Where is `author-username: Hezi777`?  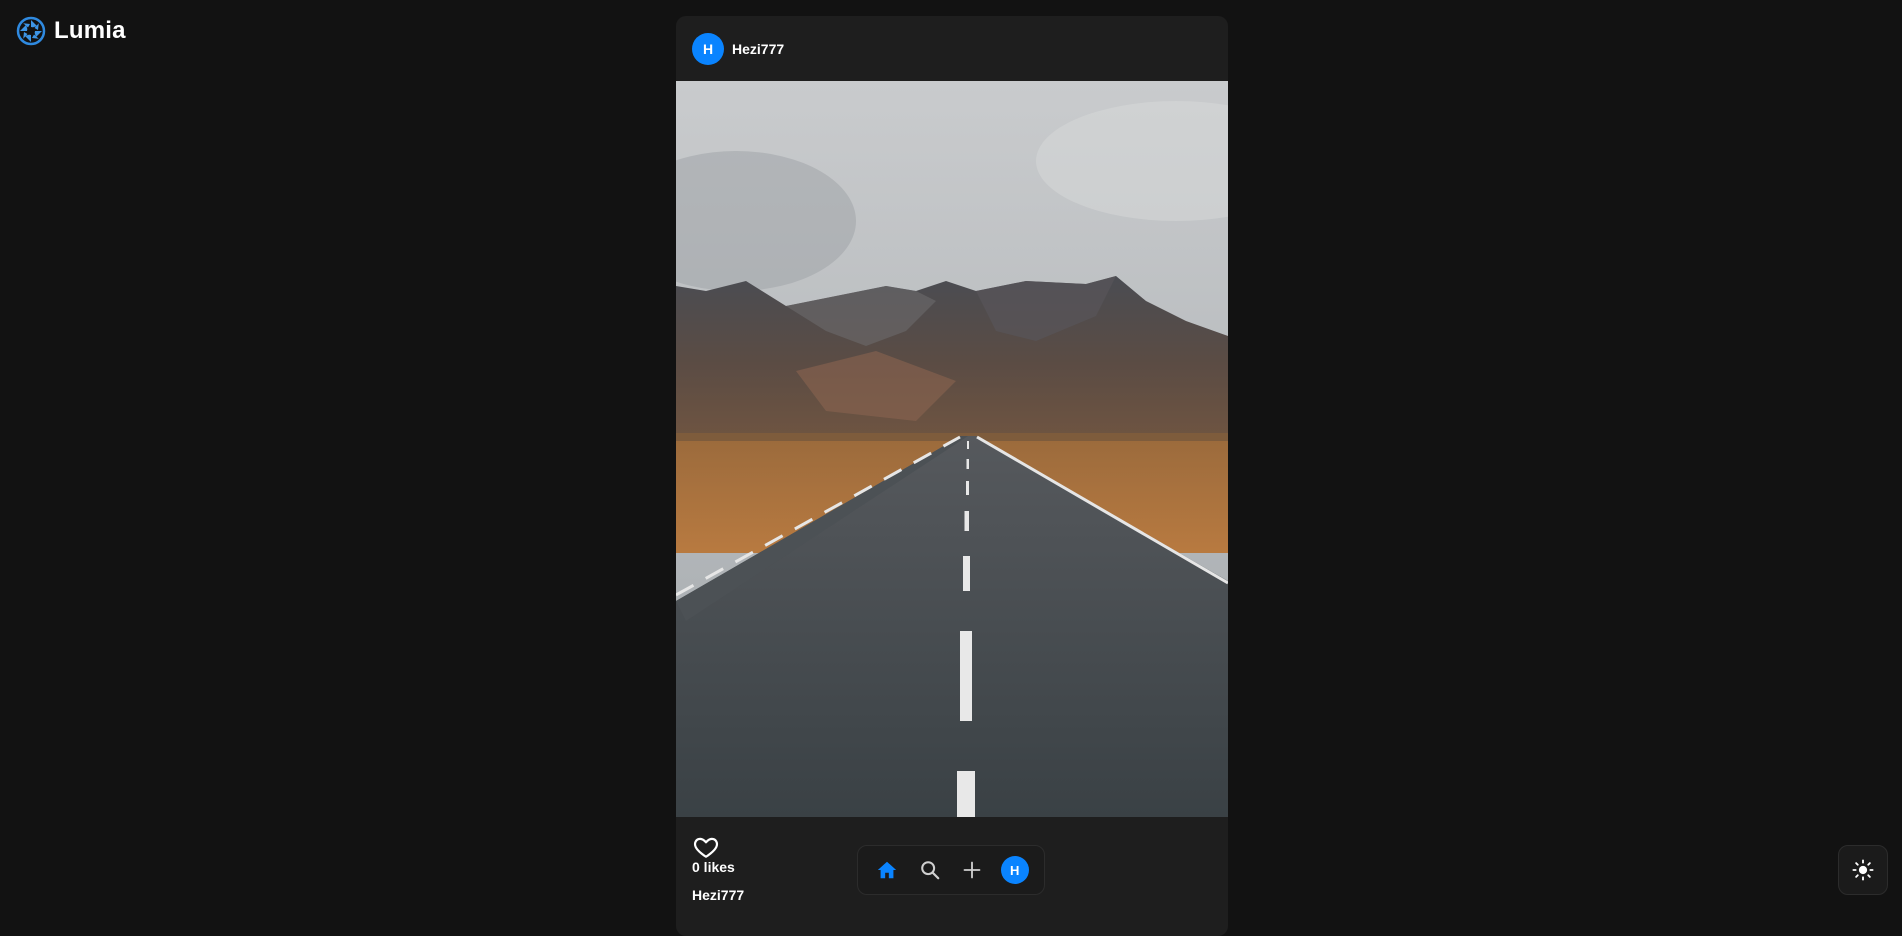
author-username: Hezi777 is located at coordinates (758, 49).